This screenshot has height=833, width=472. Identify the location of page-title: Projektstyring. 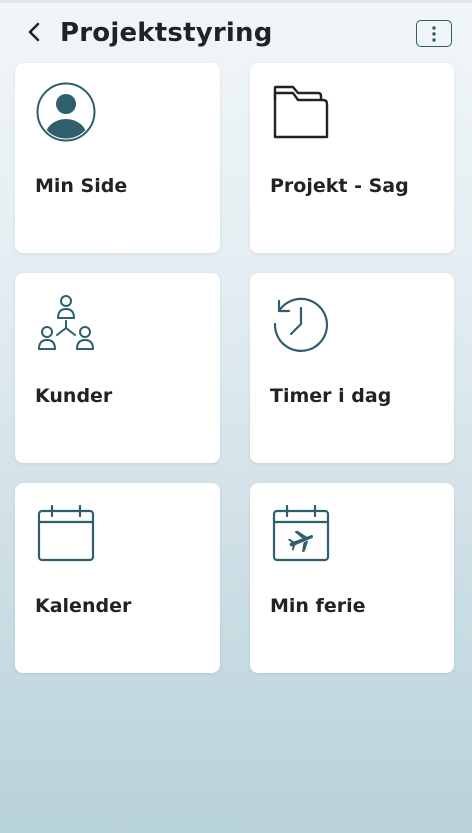
(166, 33).